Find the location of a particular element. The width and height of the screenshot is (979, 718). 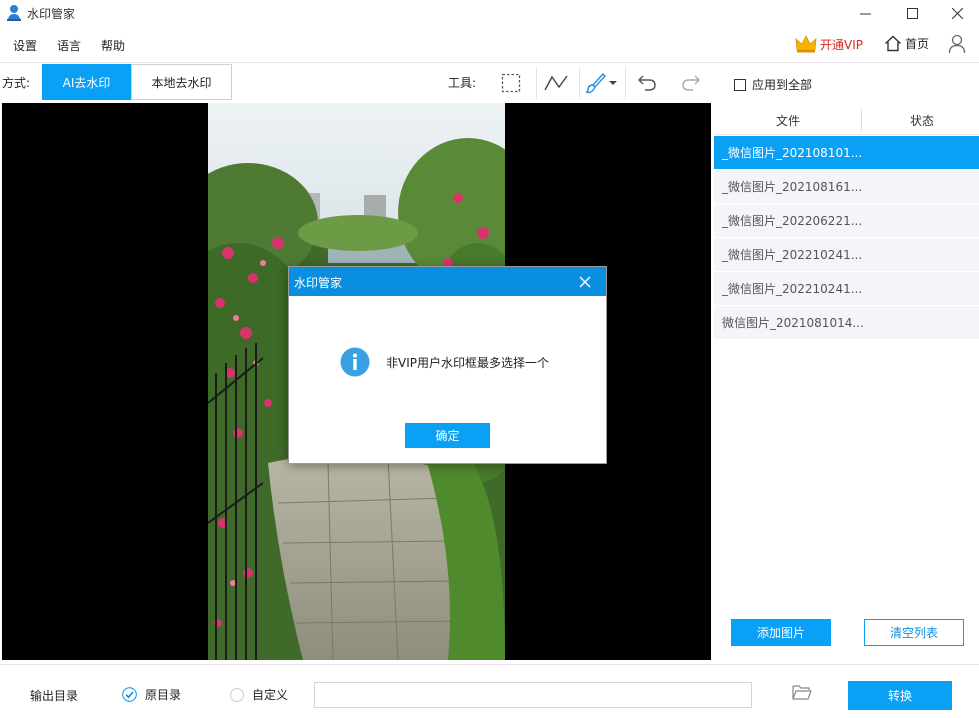

home-button: 首页 is located at coordinates (906, 43).